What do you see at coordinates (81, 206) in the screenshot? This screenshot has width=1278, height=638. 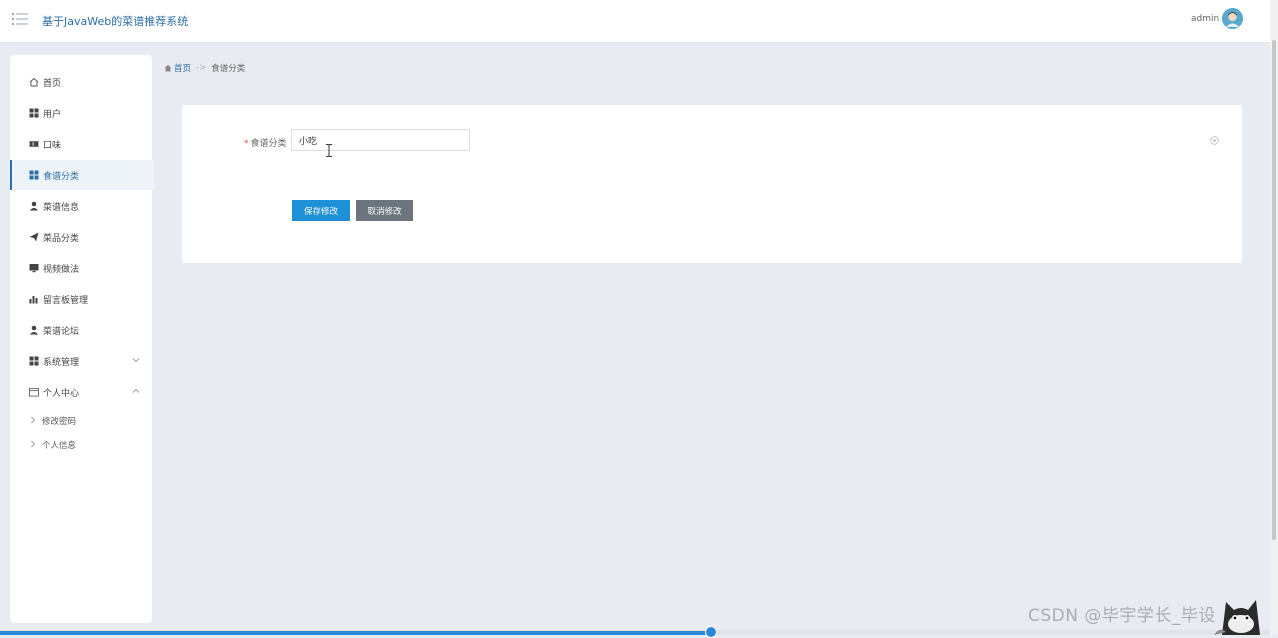 I see `sidebar-item-recipe-info: 菜谱信息` at bounding box center [81, 206].